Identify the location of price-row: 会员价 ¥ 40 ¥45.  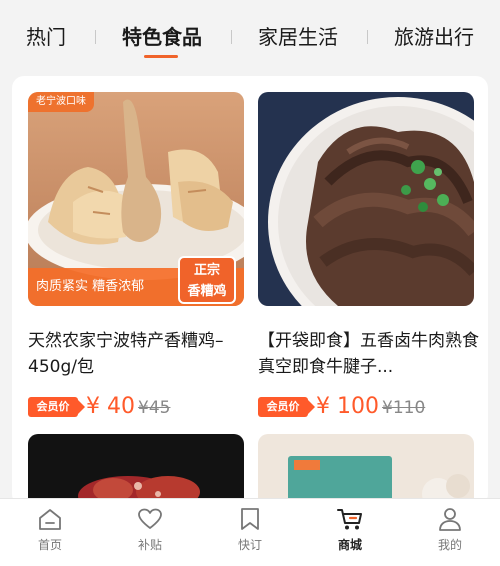
(138, 407).